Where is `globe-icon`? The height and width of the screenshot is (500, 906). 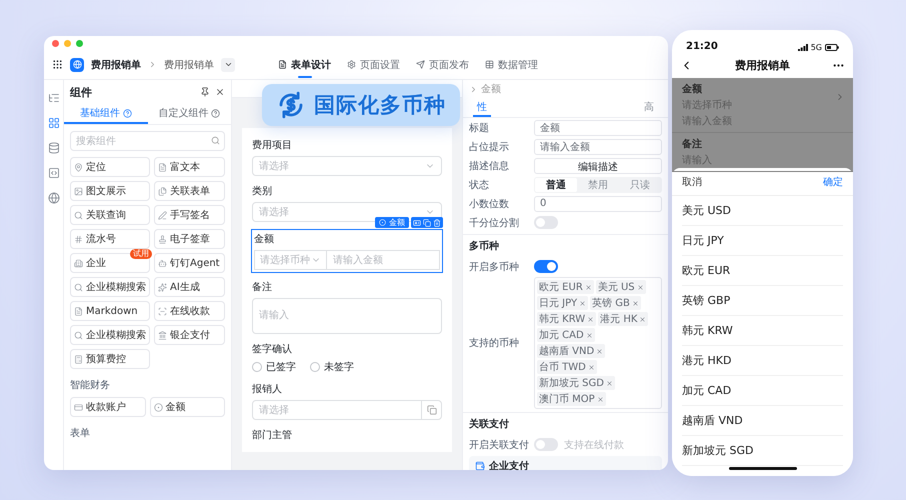
globe-icon is located at coordinates (54, 198).